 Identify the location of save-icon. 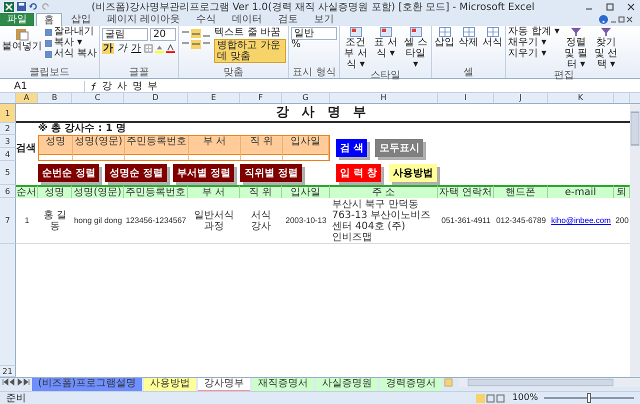
(21, 6).